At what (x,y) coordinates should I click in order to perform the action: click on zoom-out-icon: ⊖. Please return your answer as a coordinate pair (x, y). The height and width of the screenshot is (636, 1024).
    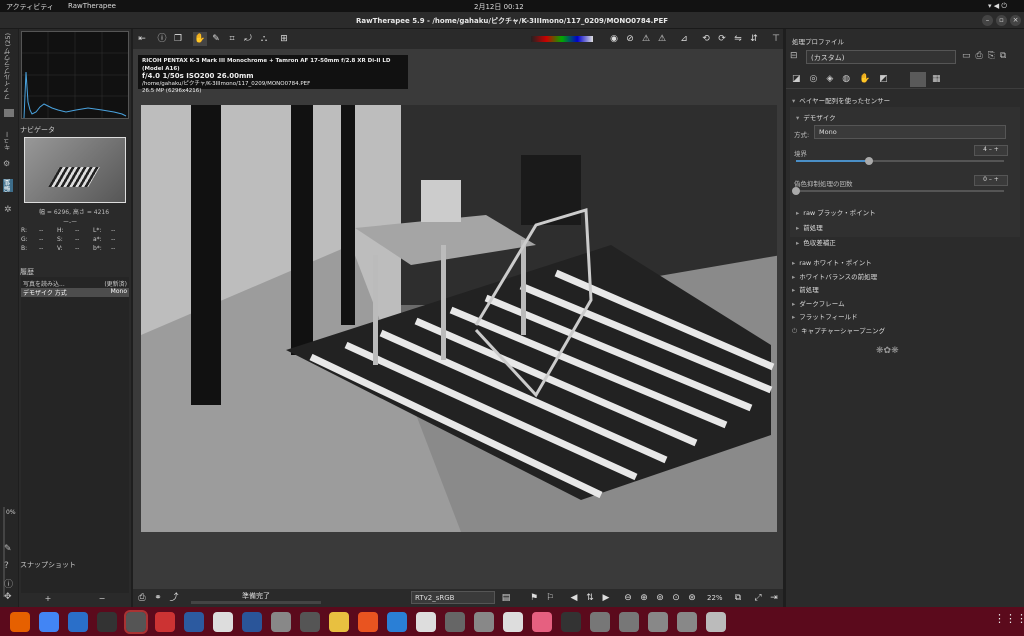
    Looking at the image, I should click on (628, 598).